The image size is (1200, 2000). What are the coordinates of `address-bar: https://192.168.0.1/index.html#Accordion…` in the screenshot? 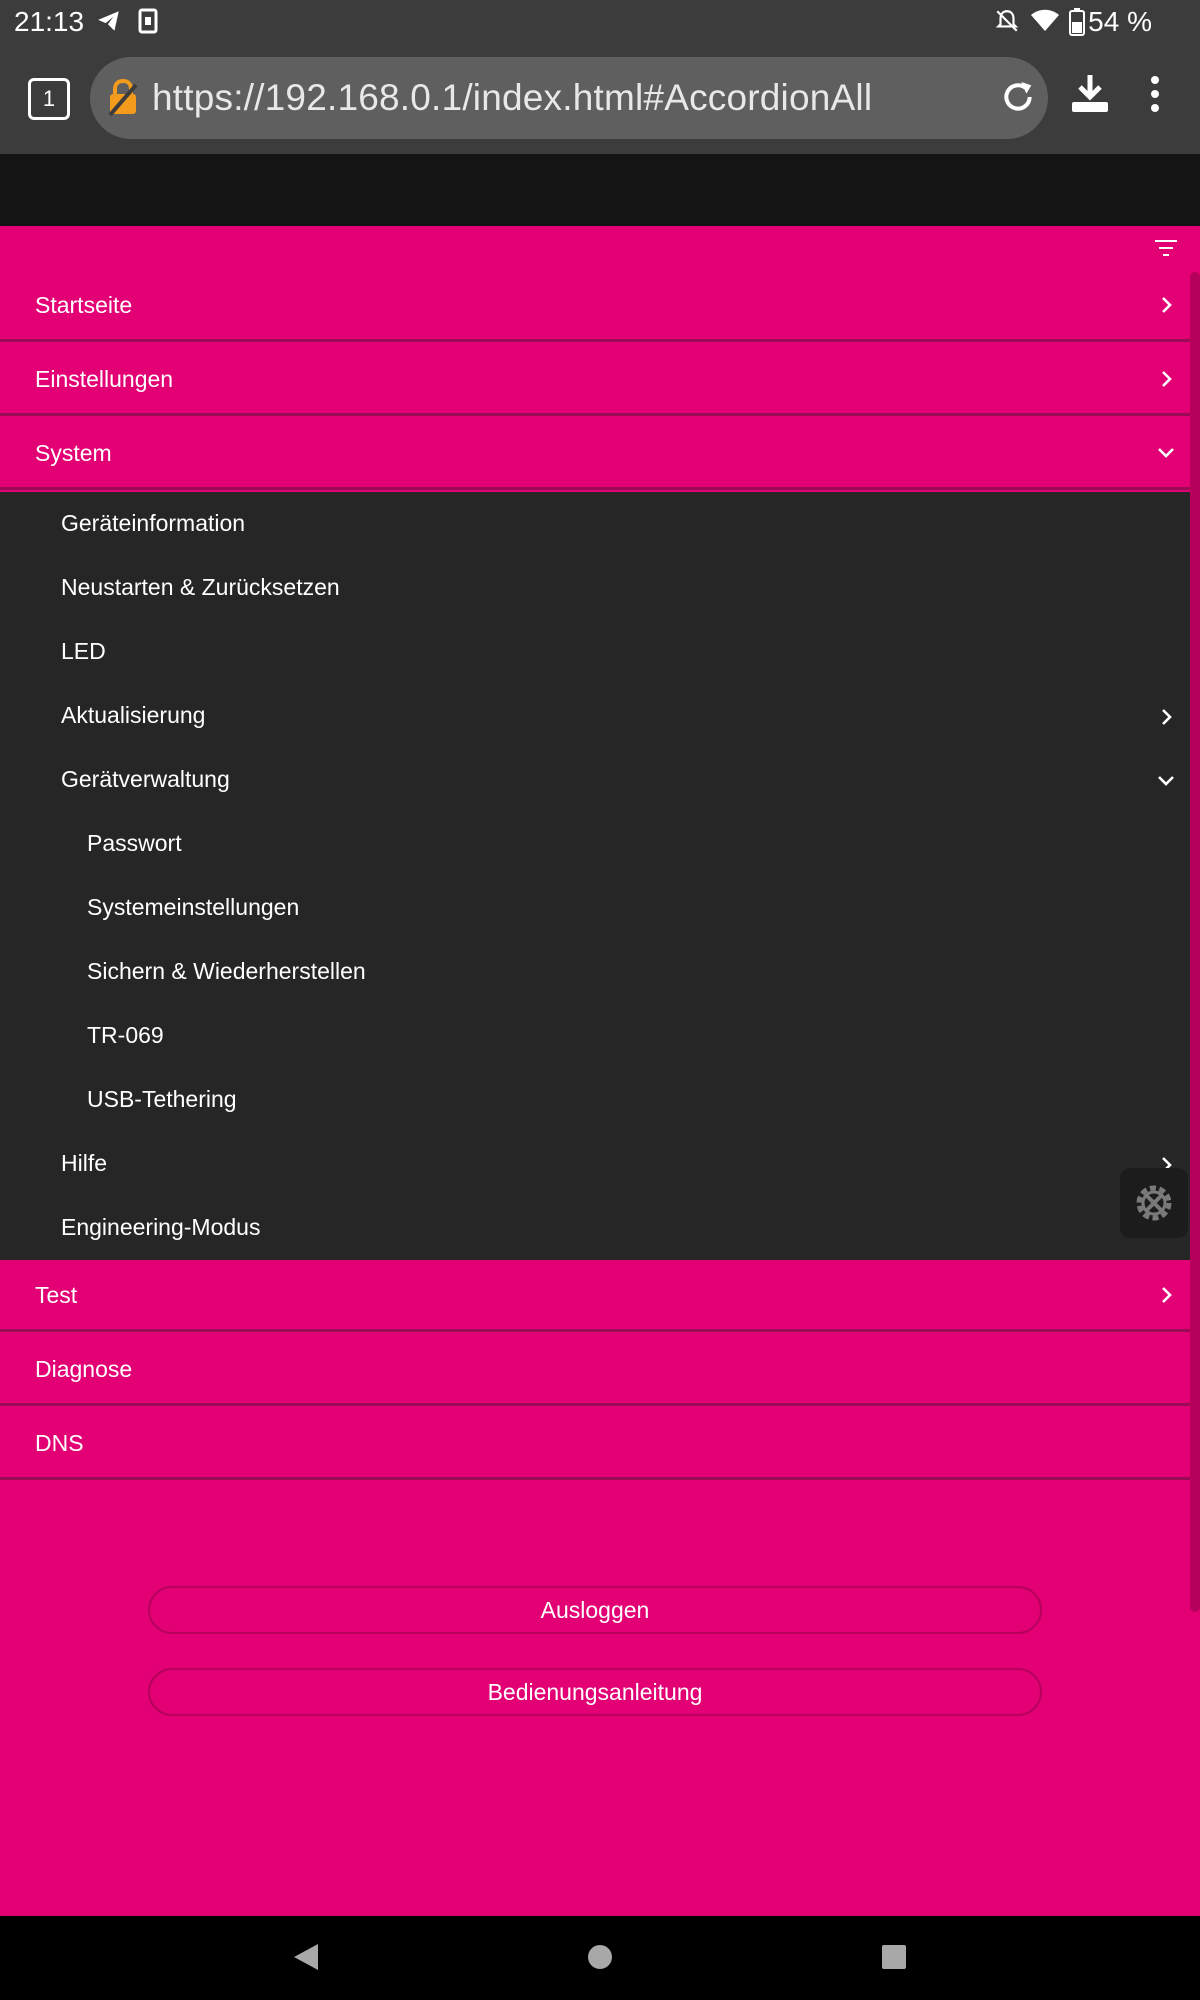 It's located at (569, 98).